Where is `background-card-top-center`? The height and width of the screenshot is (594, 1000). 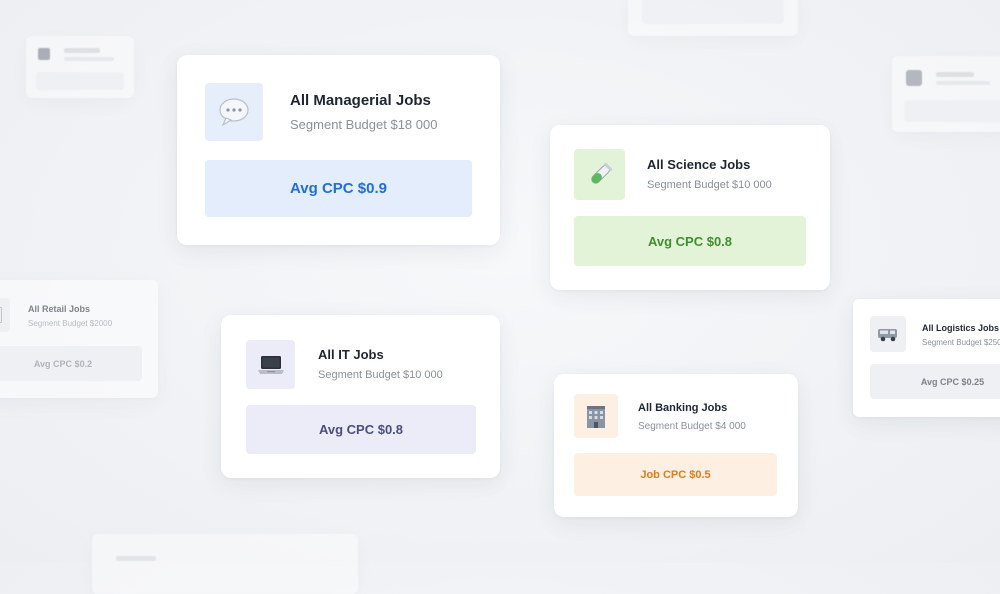 background-card-top-center is located at coordinates (713, 18).